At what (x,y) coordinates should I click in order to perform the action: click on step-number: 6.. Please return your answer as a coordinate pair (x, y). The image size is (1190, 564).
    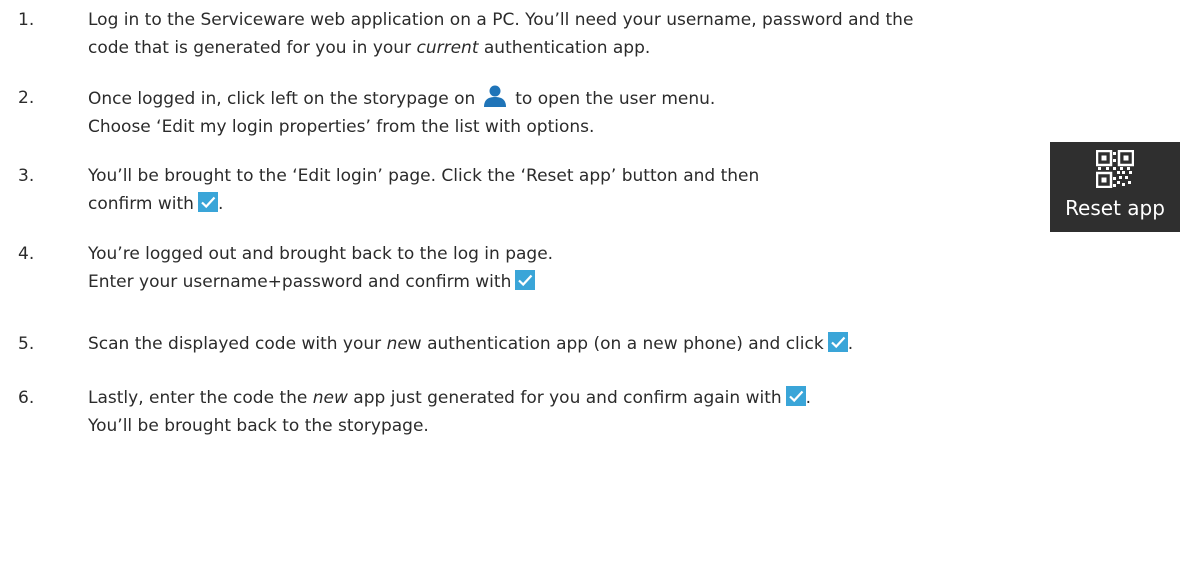
    Looking at the image, I should click on (26, 398).